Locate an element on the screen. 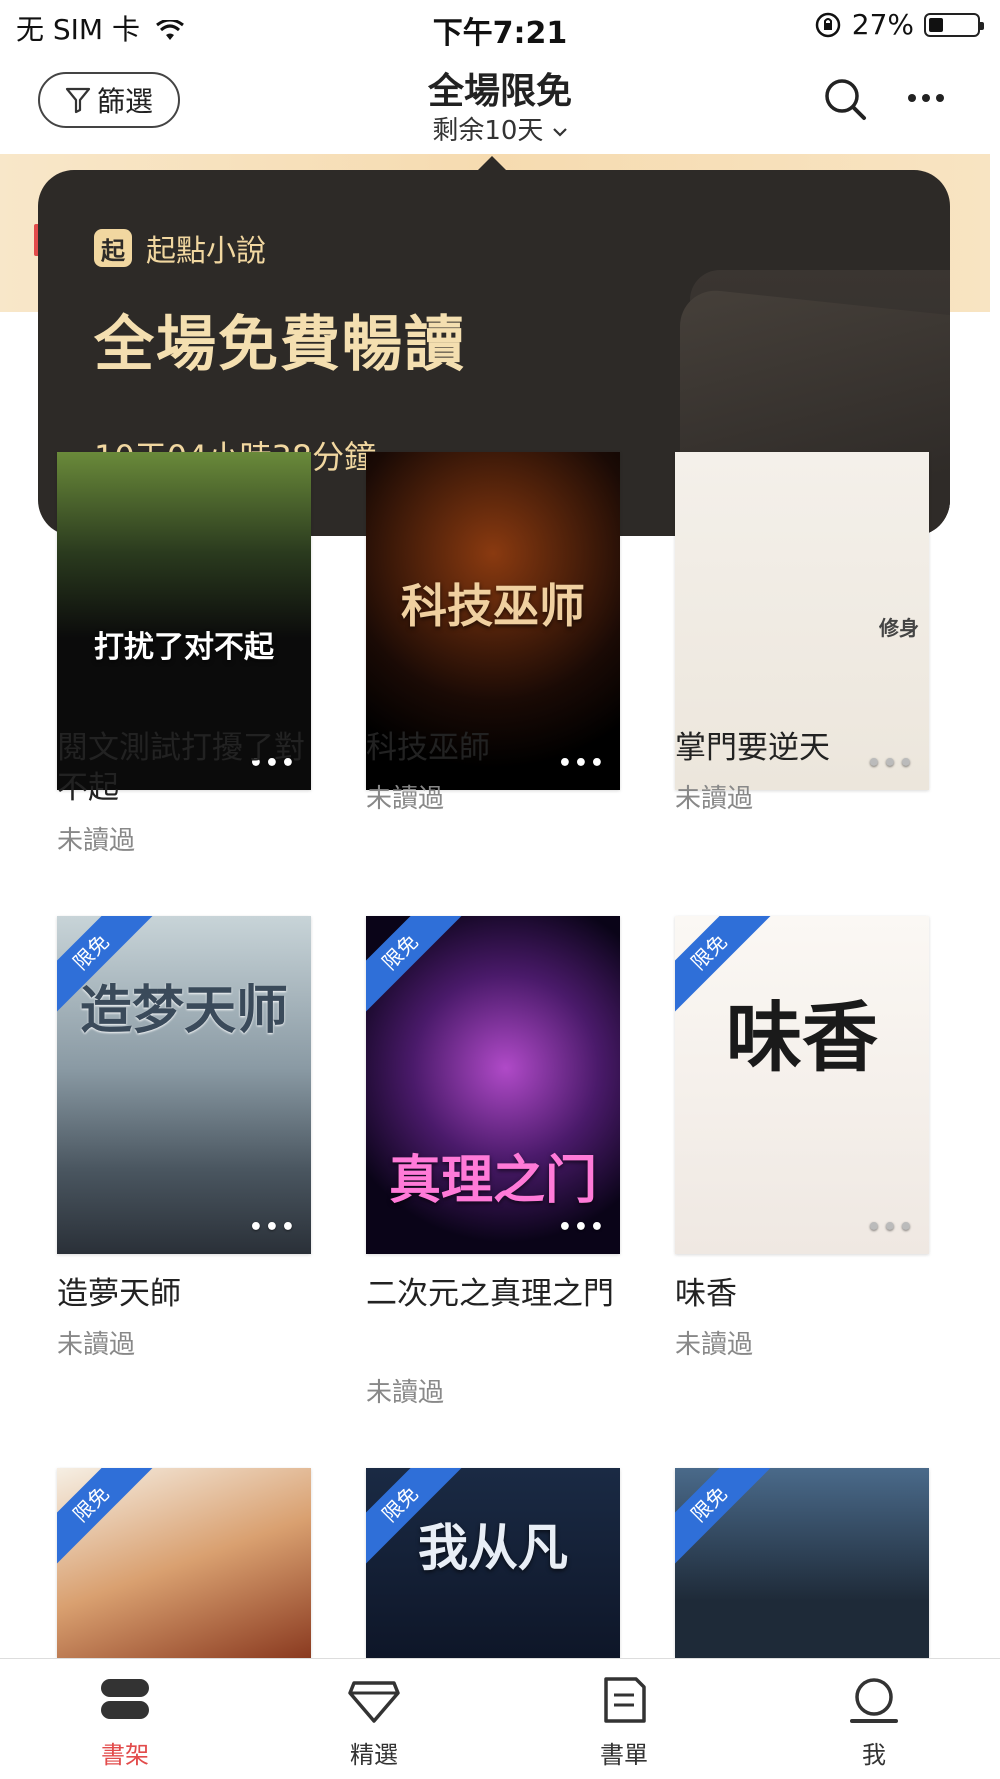 The image size is (1000, 1779). book-cover: 限免 我从凡 is located at coordinates (493, 1563).